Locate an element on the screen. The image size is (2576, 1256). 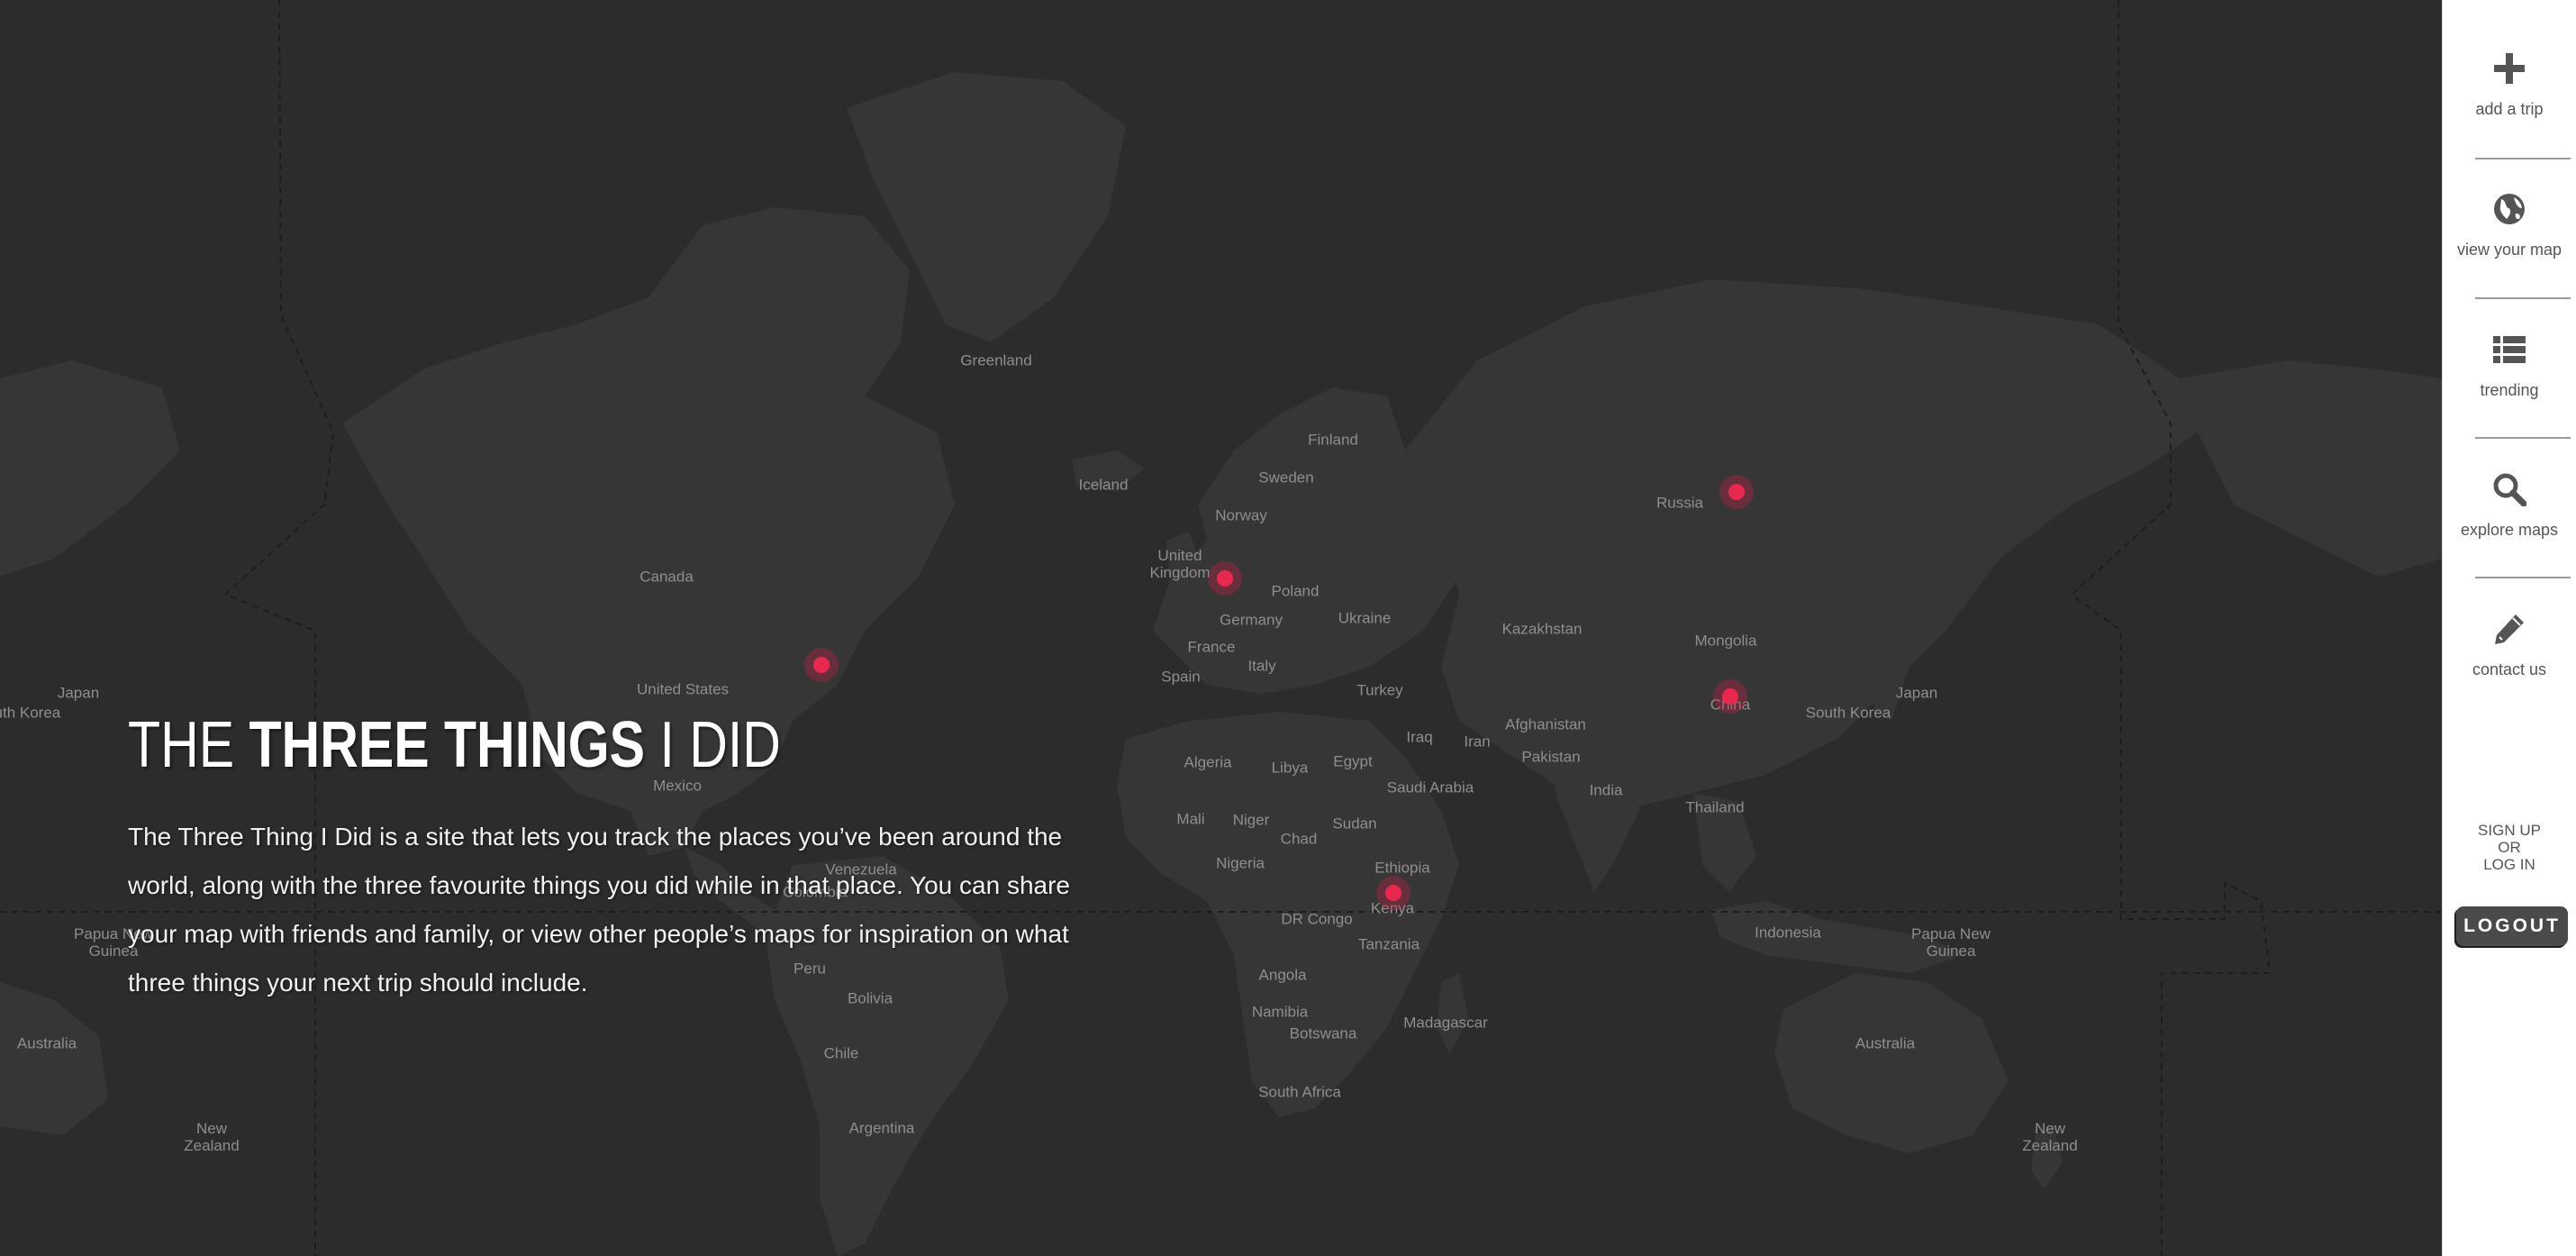
map-label-madagascar: Madagascar is located at coordinates (1446, 1023).